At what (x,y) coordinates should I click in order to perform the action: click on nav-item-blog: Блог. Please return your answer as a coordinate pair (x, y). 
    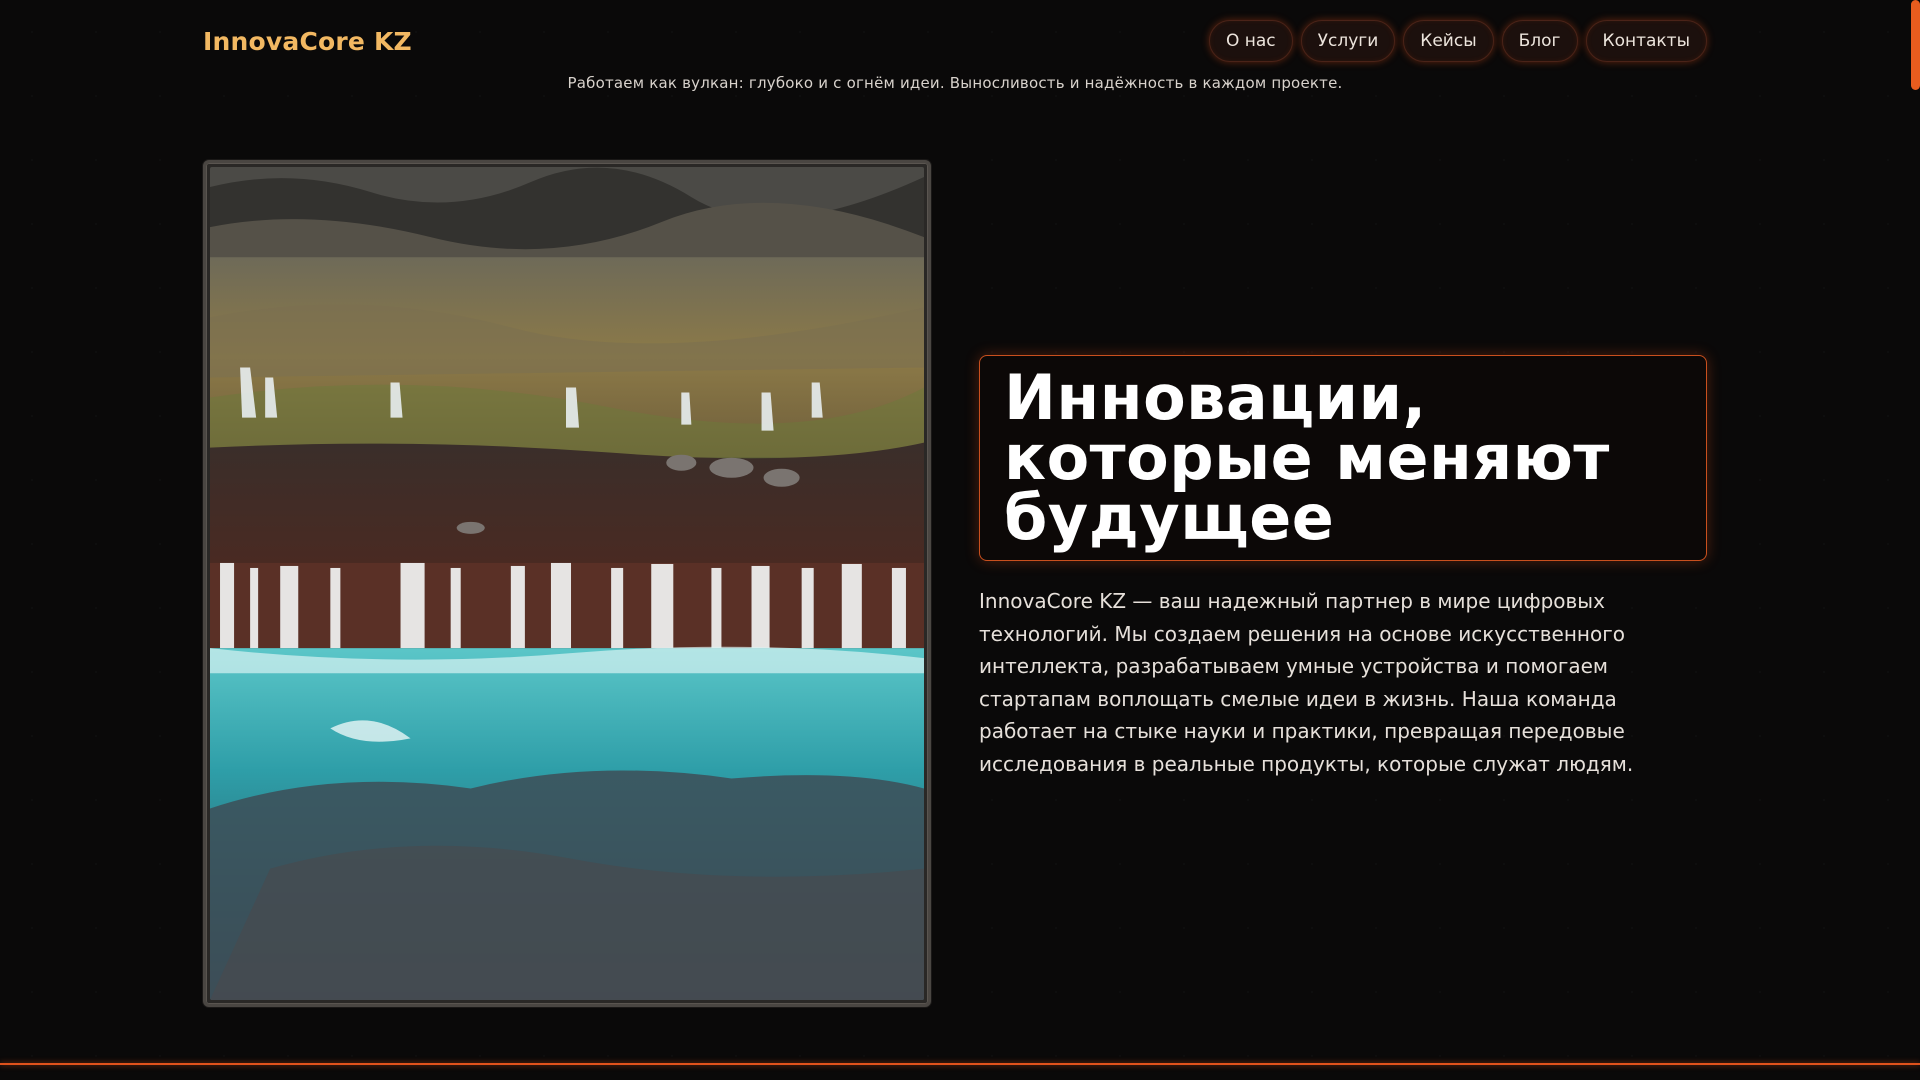
    Looking at the image, I should click on (1539, 41).